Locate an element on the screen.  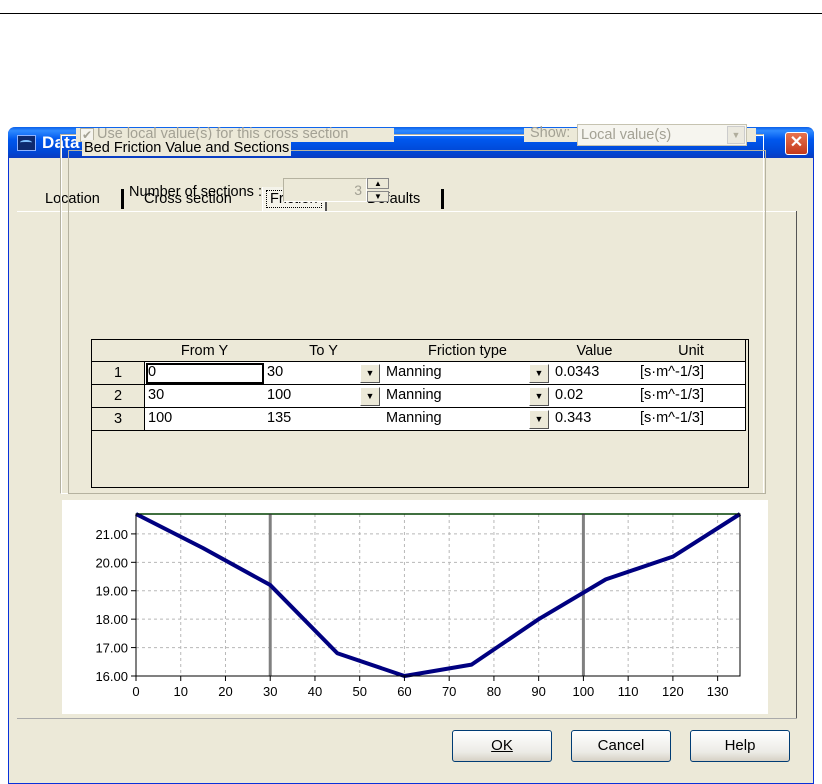
show-select: Local value(s) ▼ is located at coordinates (662, 135).